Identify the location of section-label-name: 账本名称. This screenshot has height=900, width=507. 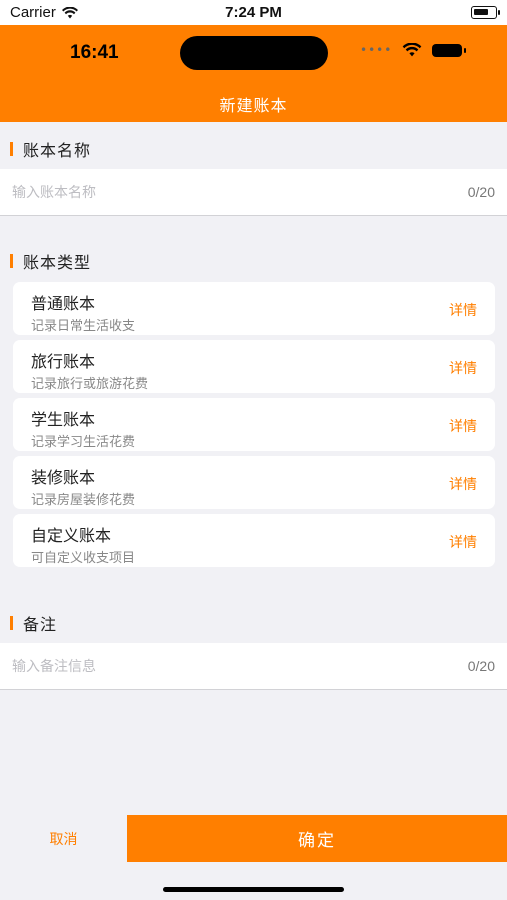
(50, 149).